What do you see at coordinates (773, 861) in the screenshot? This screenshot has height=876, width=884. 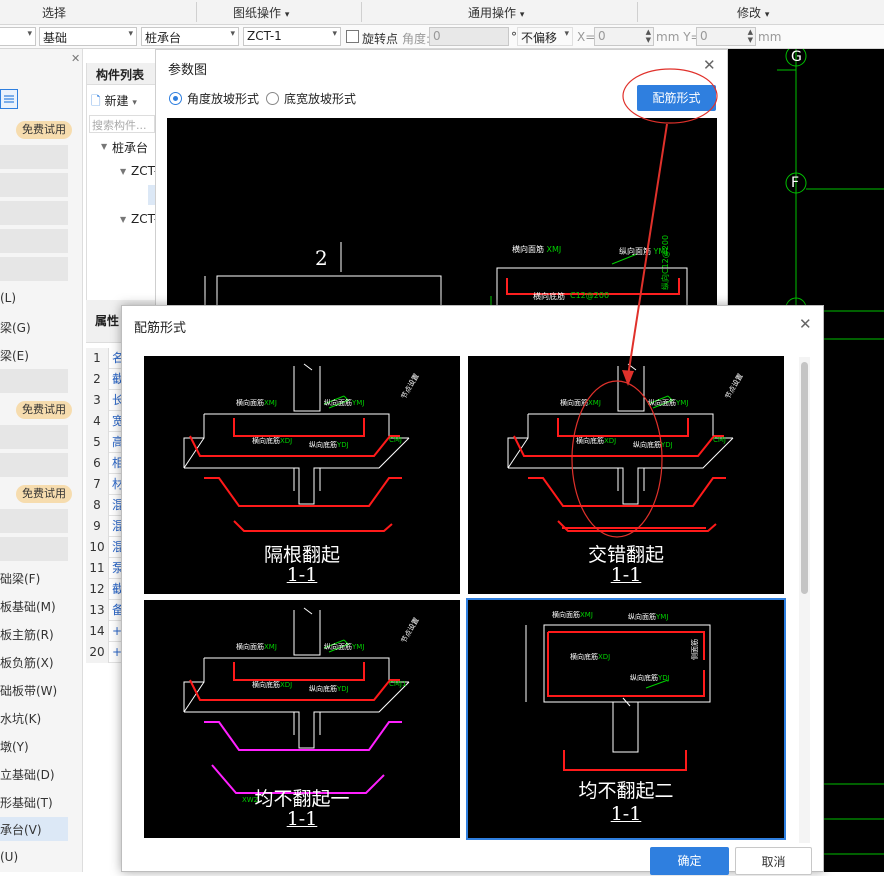 I see `cancel-button: 取消` at bounding box center [773, 861].